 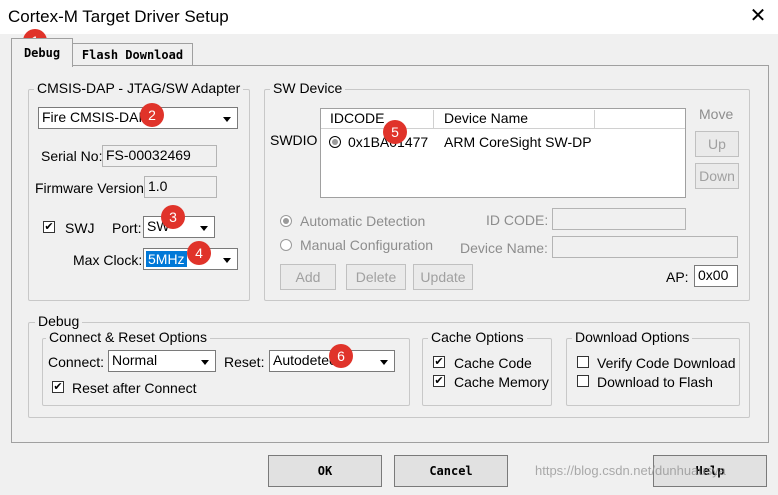 What do you see at coordinates (630, 470) in the screenshot?
I see `watermark: https://blog.csdn.net/dunhuausya` at bounding box center [630, 470].